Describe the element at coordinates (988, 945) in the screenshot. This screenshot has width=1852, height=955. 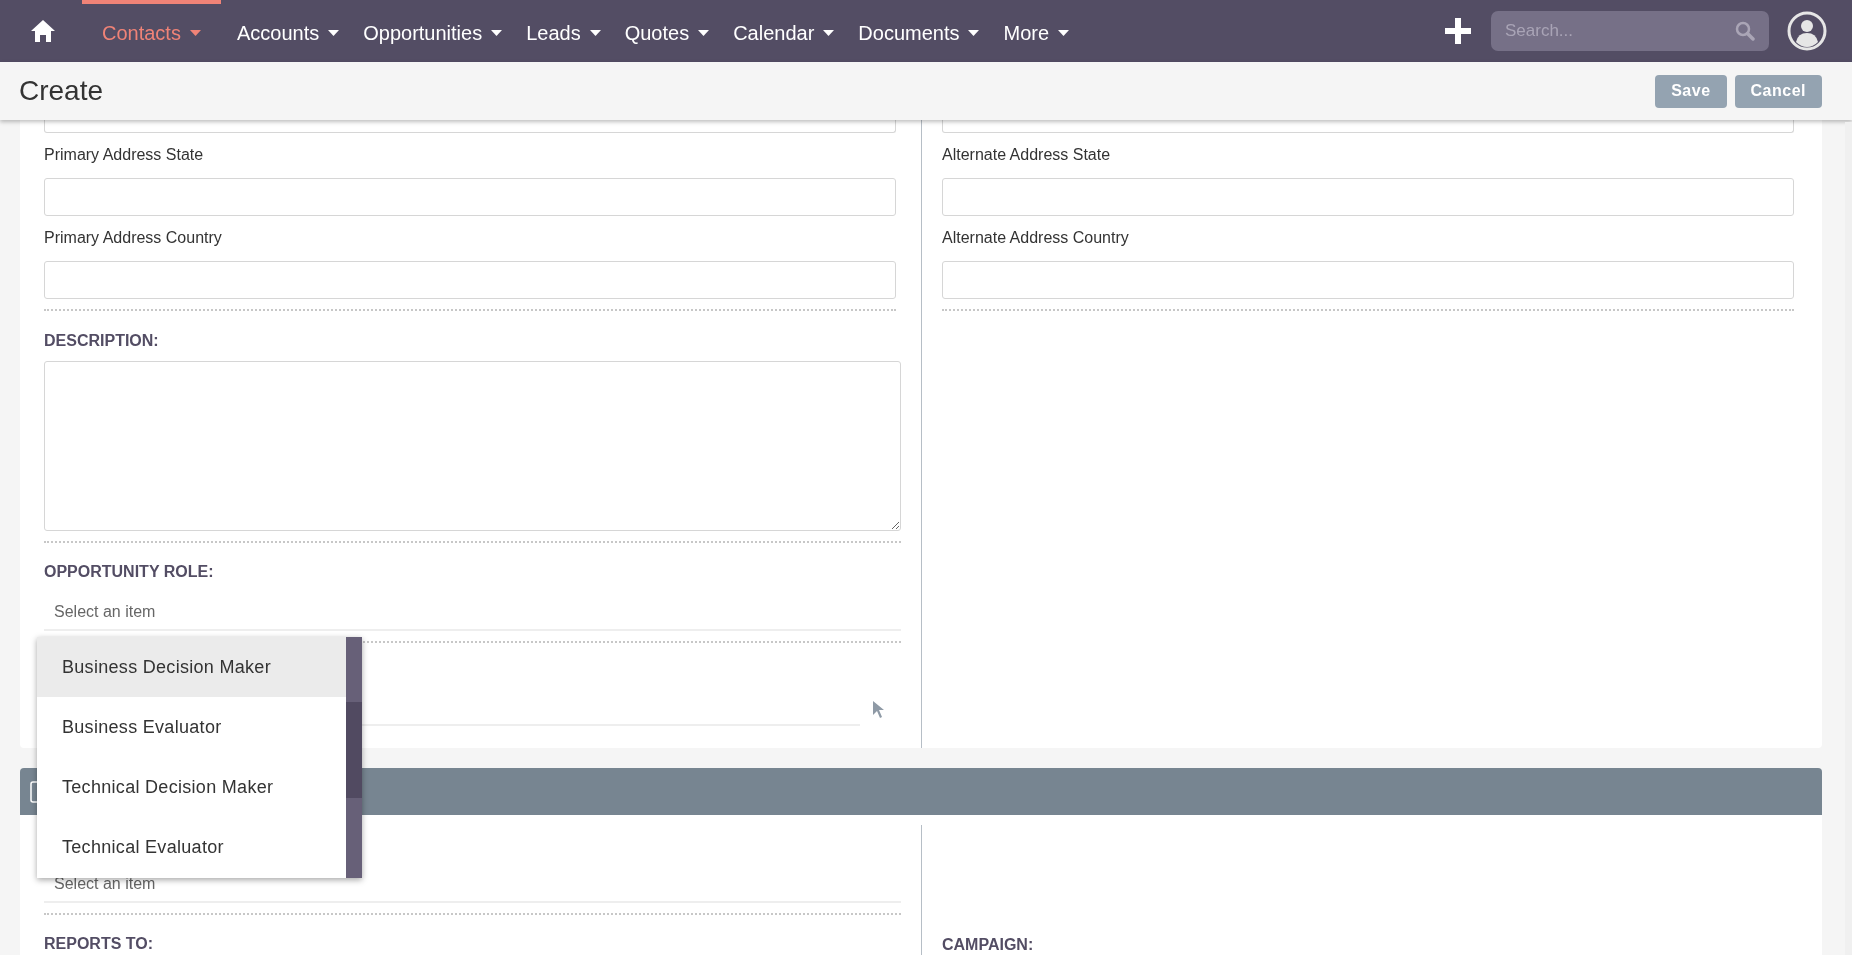
I see `field-label: CAMPAIGN:` at that location.